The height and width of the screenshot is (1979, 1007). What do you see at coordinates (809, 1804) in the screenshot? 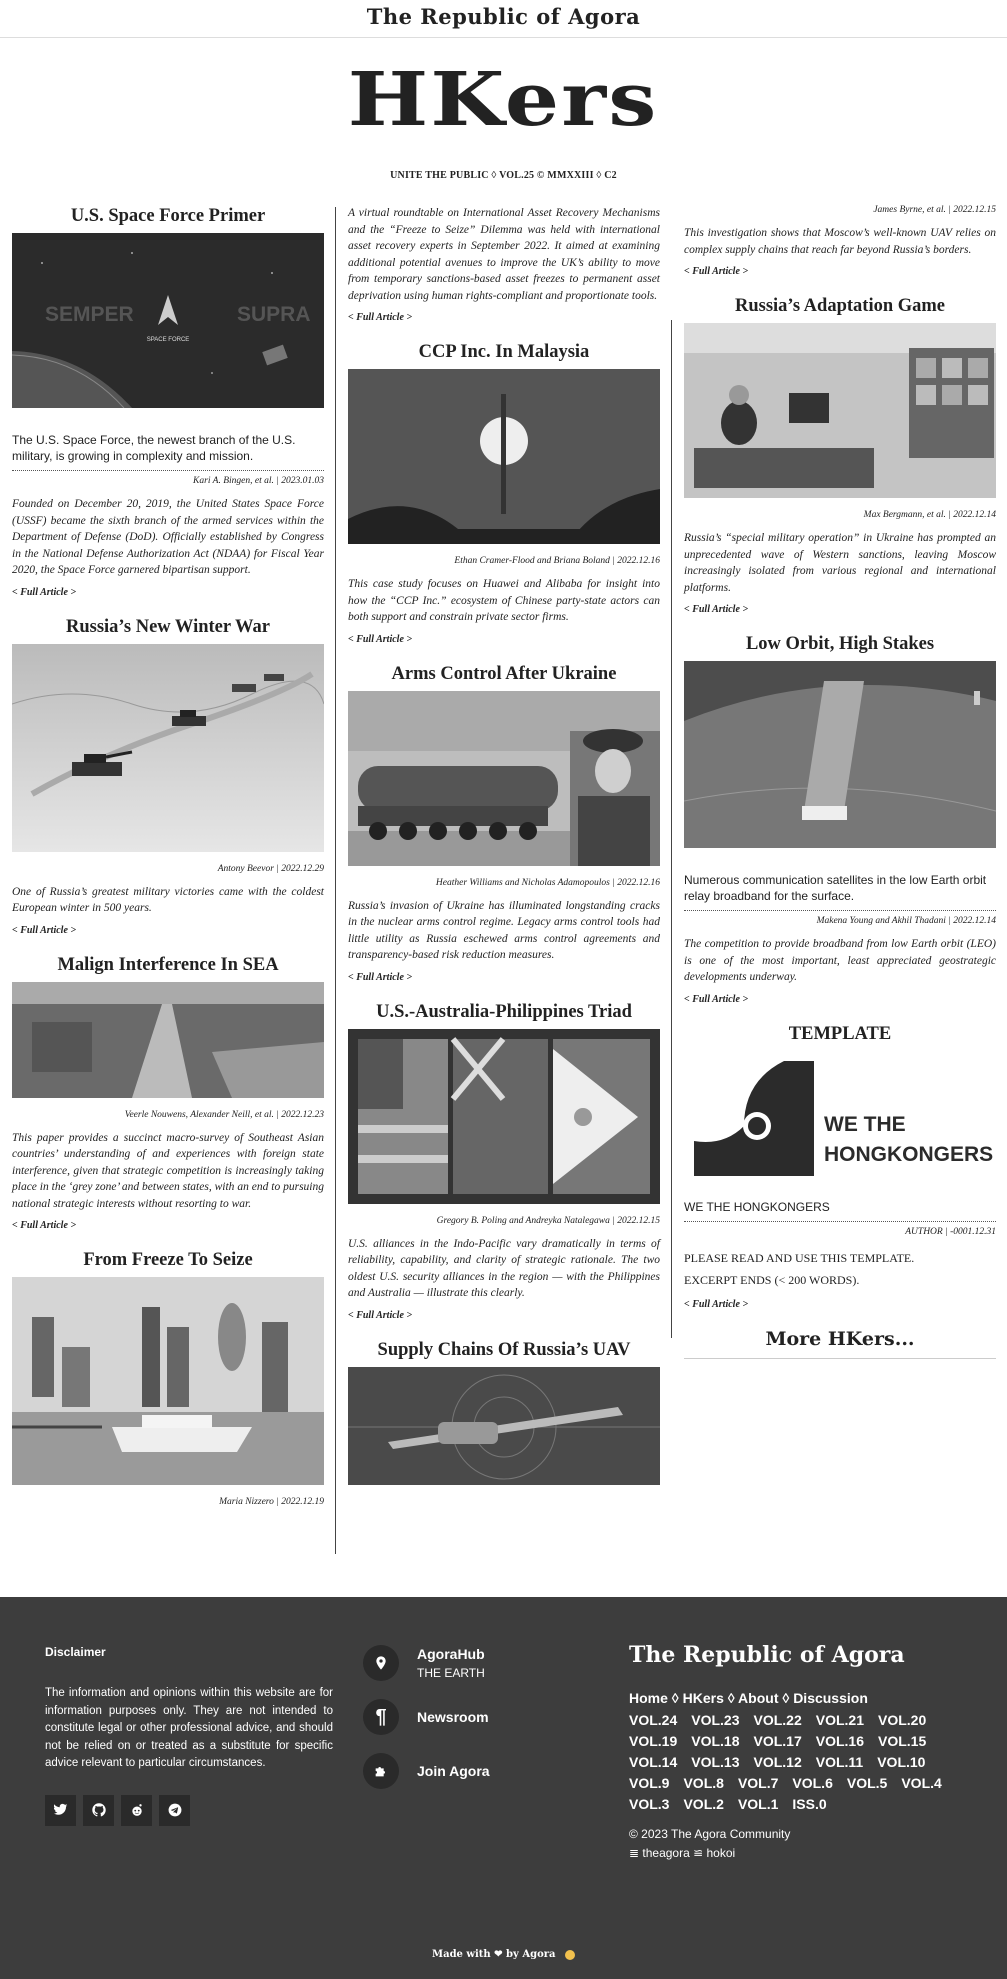
I see `vol-link: ISS.0` at bounding box center [809, 1804].